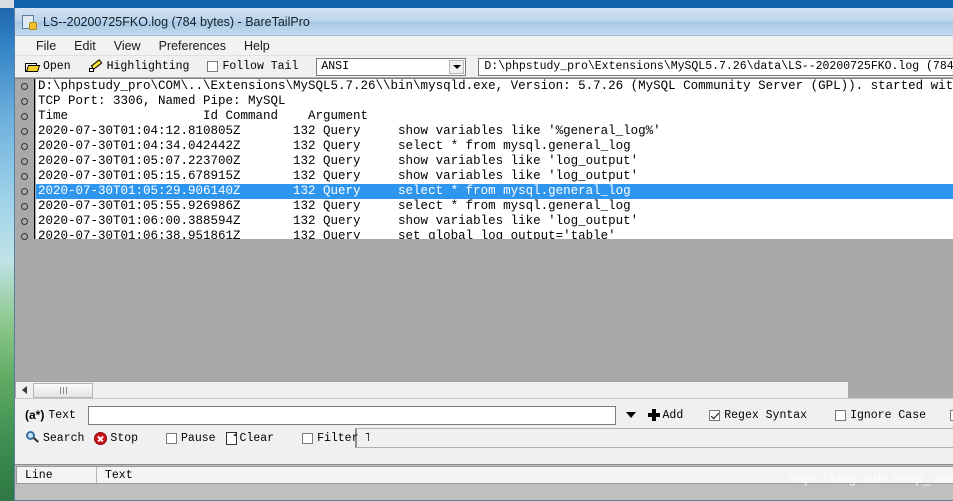  Describe the element at coordinates (457, 66) in the screenshot. I see `chevron-down-icon` at that location.